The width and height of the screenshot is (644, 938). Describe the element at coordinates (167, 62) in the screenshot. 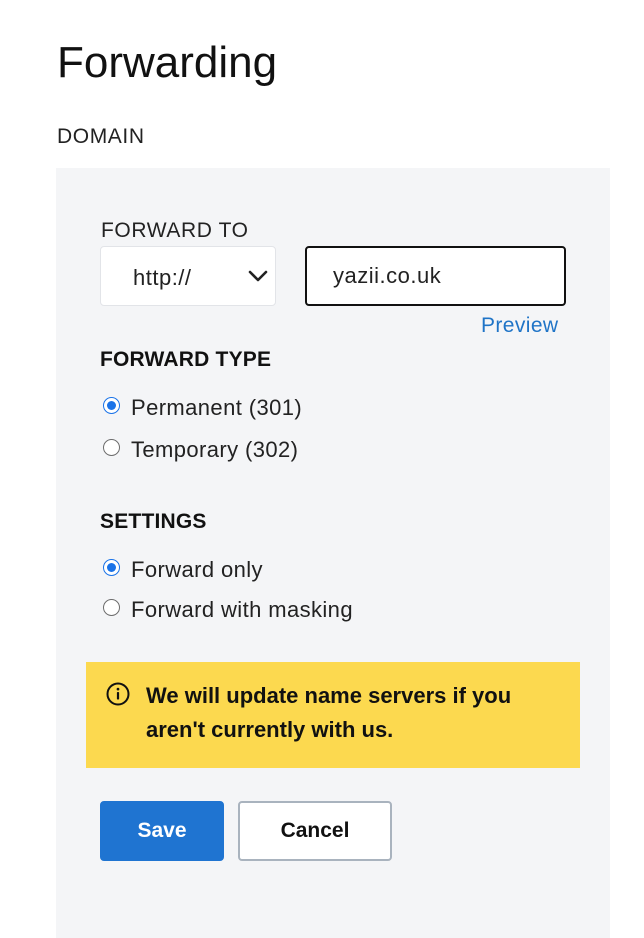

I see `page-title: Forwarding` at that location.